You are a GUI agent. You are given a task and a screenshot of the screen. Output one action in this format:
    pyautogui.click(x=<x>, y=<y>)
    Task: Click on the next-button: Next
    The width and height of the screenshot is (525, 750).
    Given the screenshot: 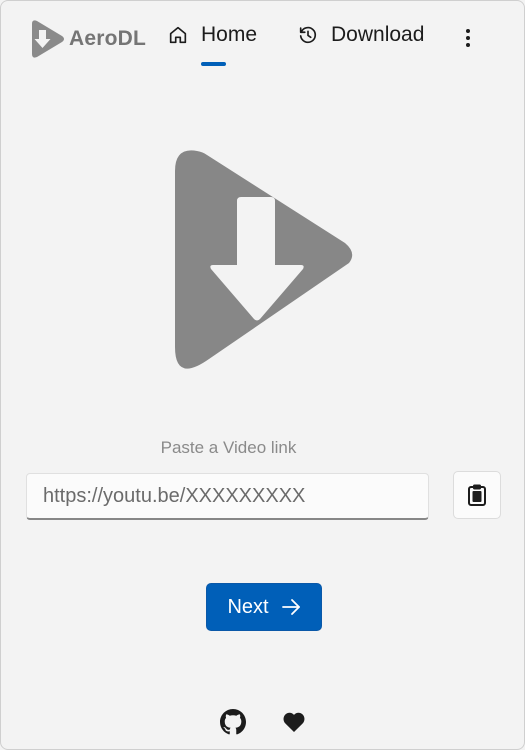 What is the action you would take?
    pyautogui.click(x=264, y=607)
    